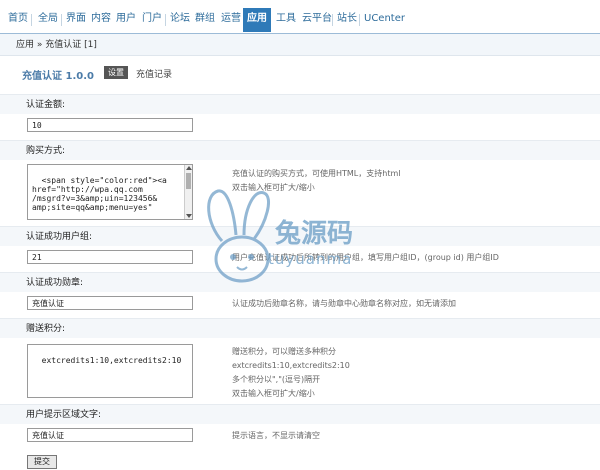 This screenshot has height=470, width=600. I want to click on tab-global: 全局, so click(48, 20).